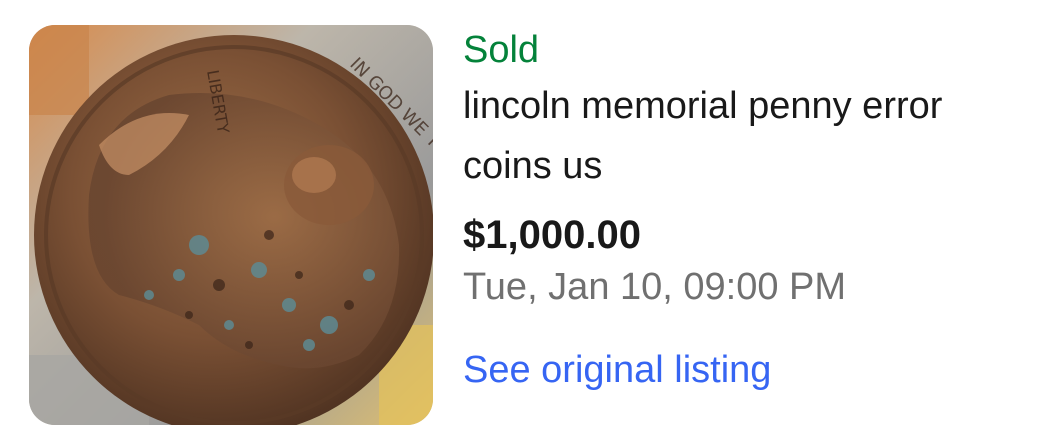 Image resolution: width=1050 pixels, height=441 pixels. Describe the element at coordinates (750, 136) in the screenshot. I see `listing-title: lincoln memorial penny error coins us` at that location.